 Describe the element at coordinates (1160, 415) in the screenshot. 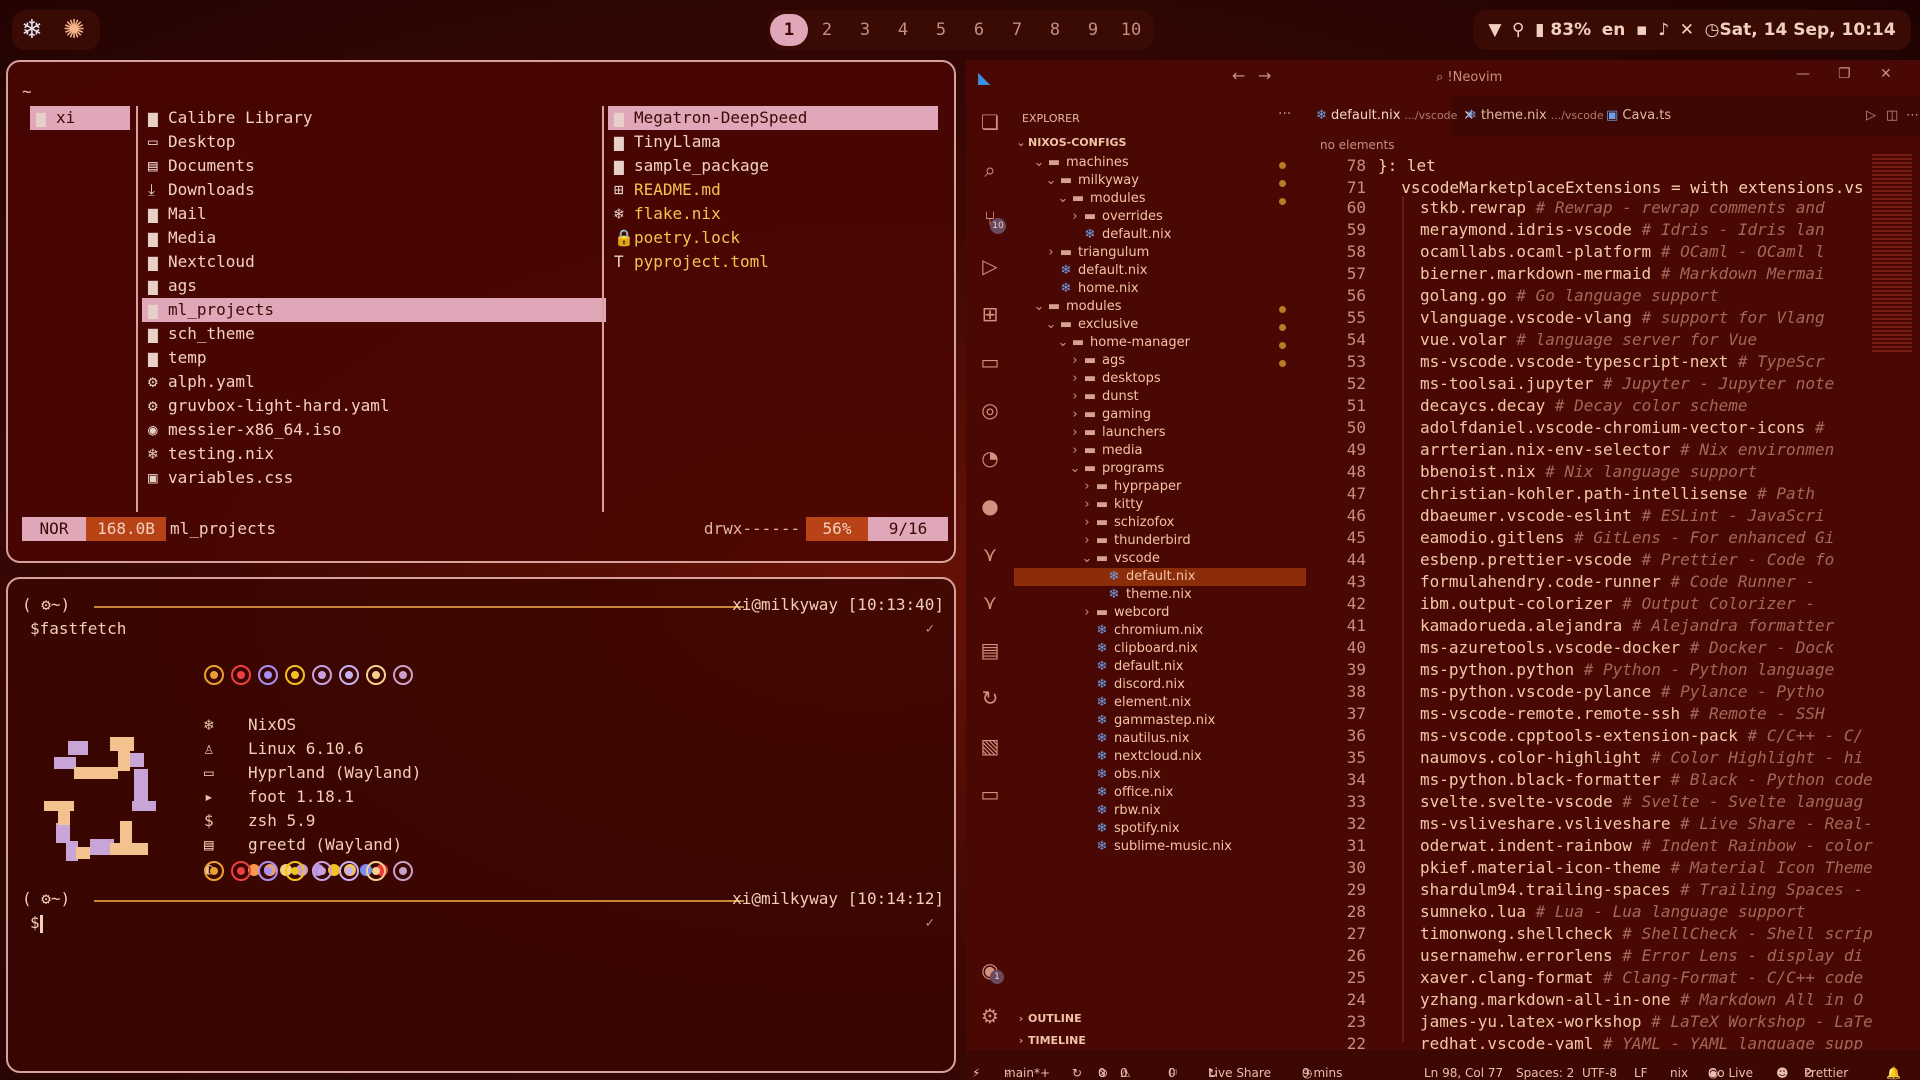

I see `tree-item: › ▬ gaming` at that location.